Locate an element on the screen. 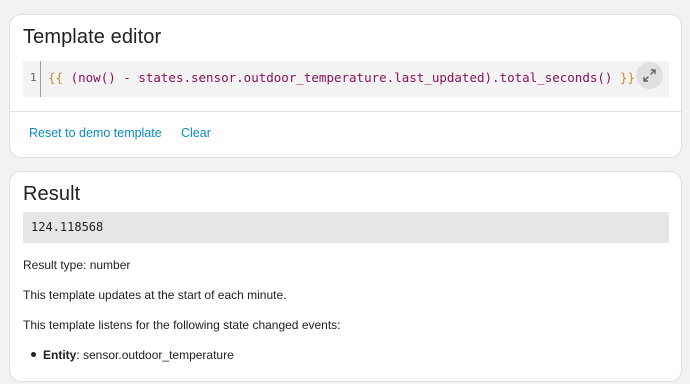  entity-label: Entity is located at coordinates (60, 355).